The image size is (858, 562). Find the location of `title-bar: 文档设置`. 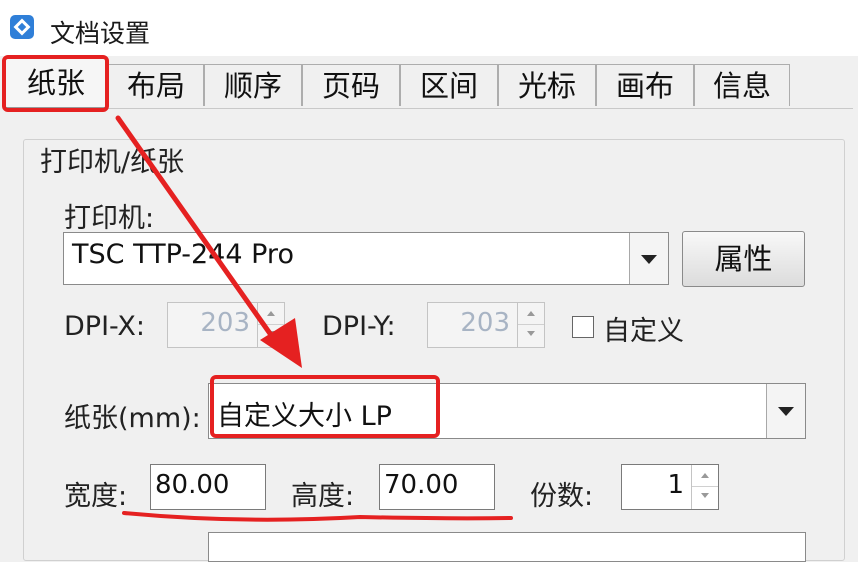

title-bar: 文档设置 is located at coordinates (429, 28).